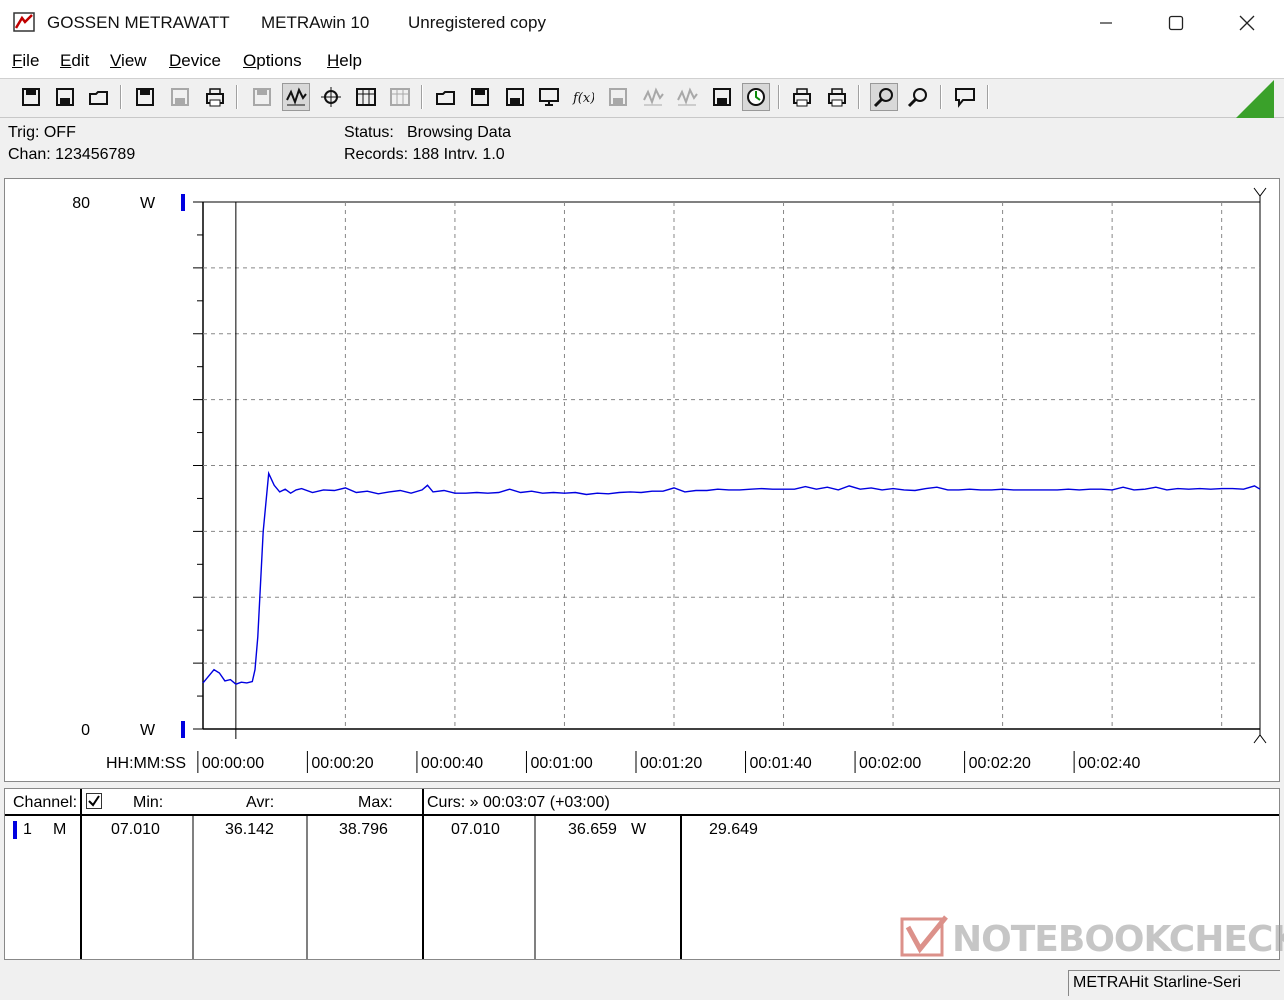 This screenshot has height=1000, width=1284. What do you see at coordinates (480, 97) in the screenshot?
I see `device-button` at bounding box center [480, 97].